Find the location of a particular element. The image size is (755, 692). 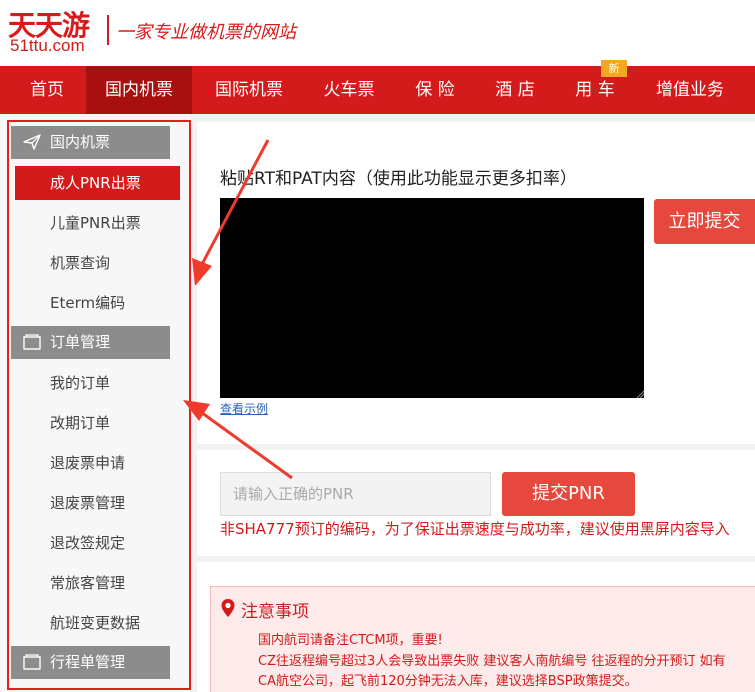

logo-divider is located at coordinates (108, 30).